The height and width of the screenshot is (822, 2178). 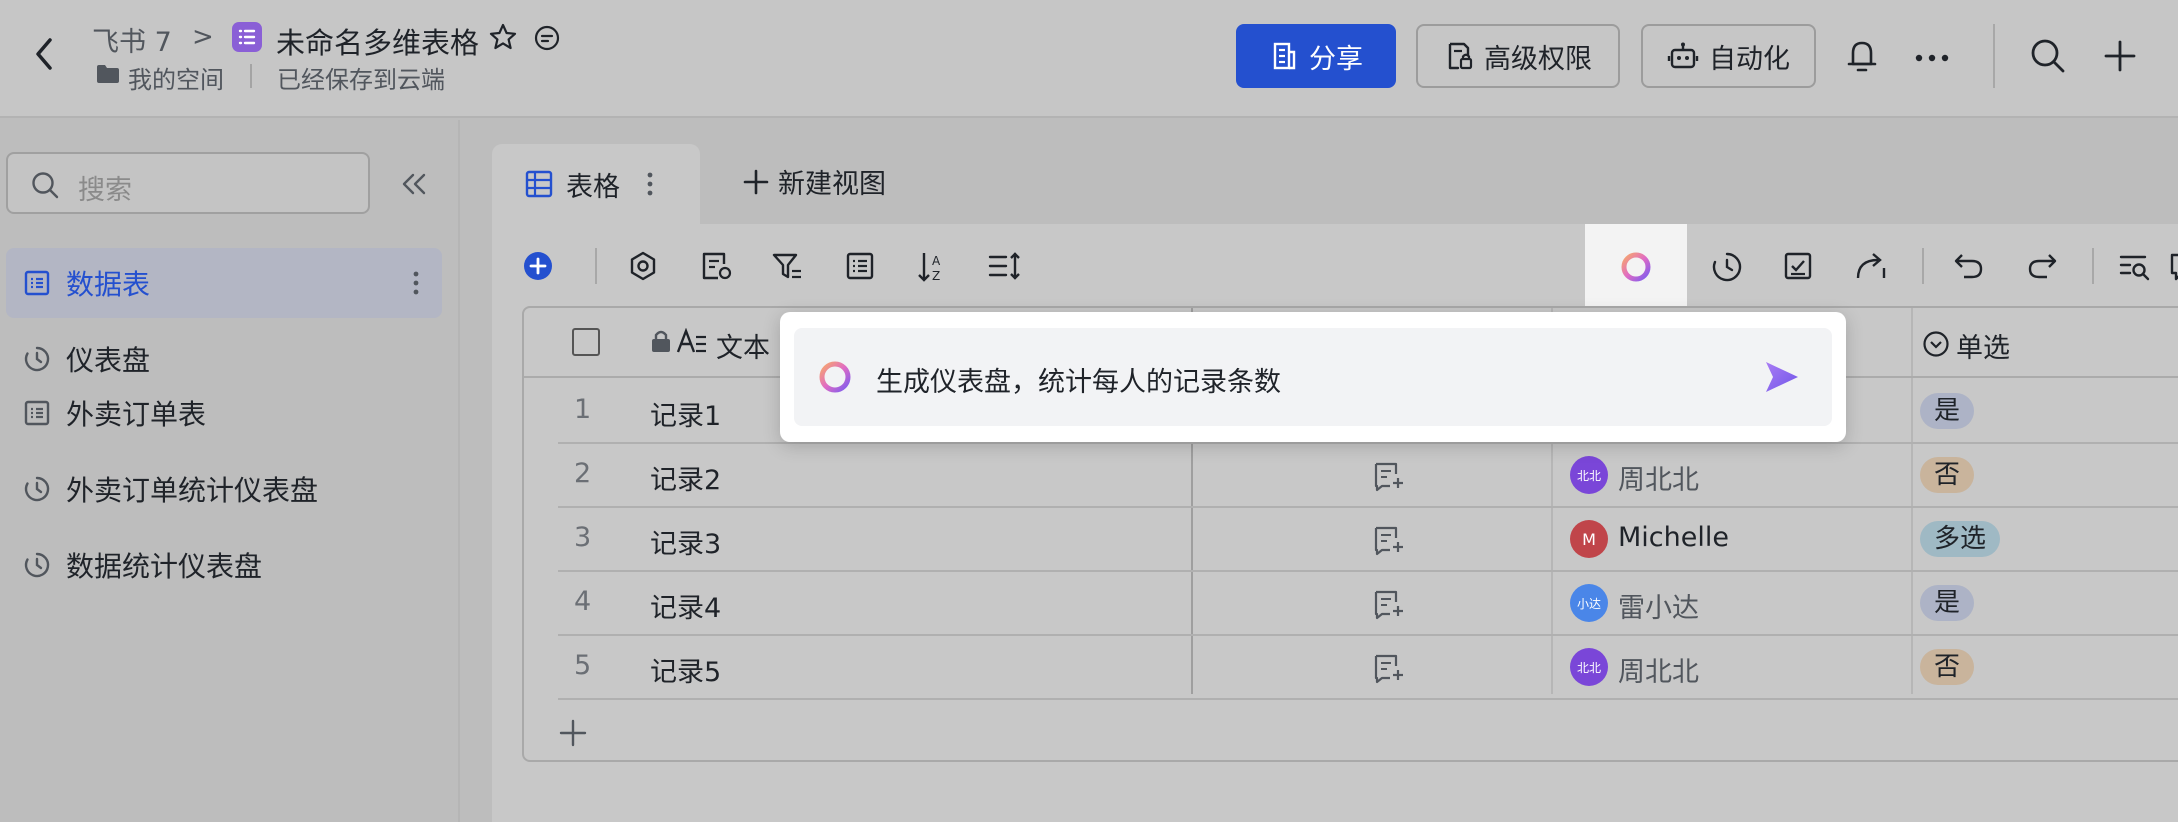 What do you see at coordinates (1728, 56) in the screenshot?
I see `automation-button: 自动化` at bounding box center [1728, 56].